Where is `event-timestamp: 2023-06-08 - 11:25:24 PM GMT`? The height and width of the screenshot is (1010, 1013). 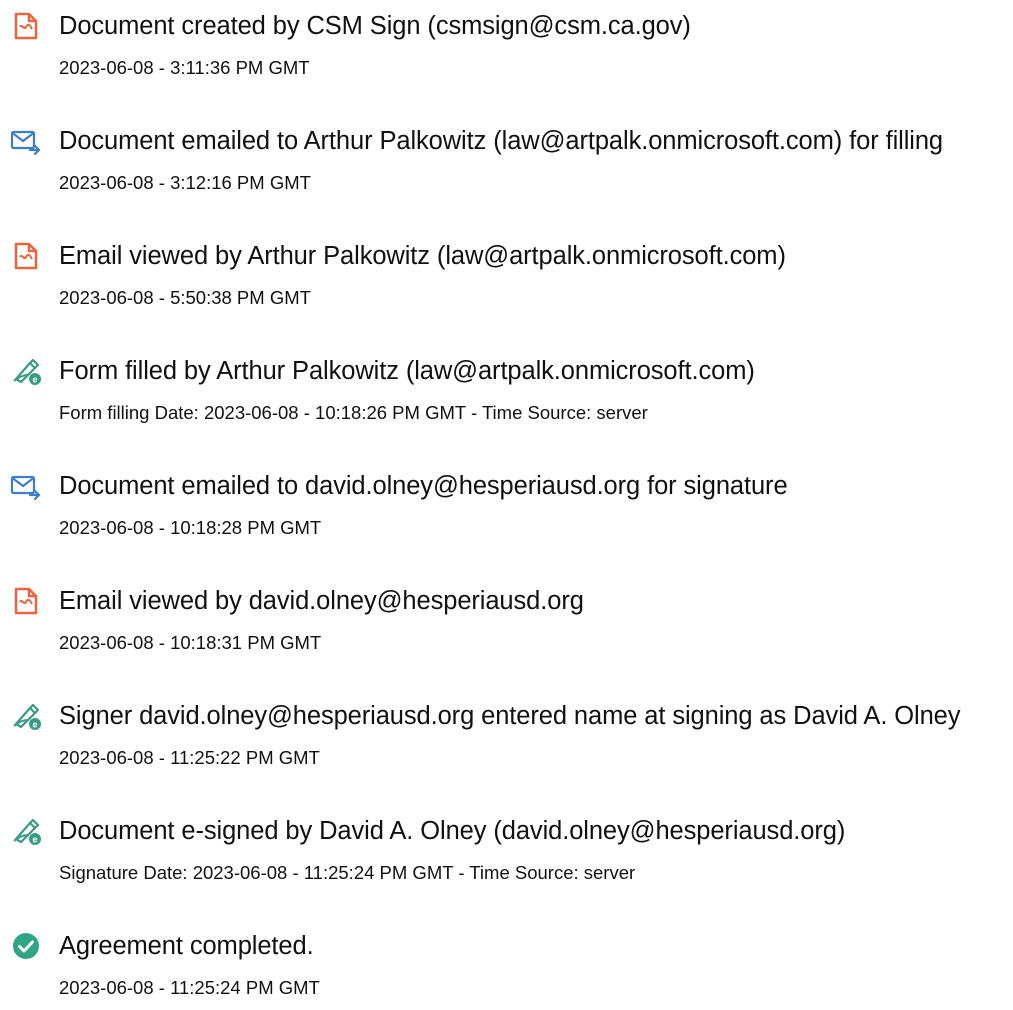 event-timestamp: 2023-06-08 - 11:25:24 PM GMT is located at coordinates (189, 987).